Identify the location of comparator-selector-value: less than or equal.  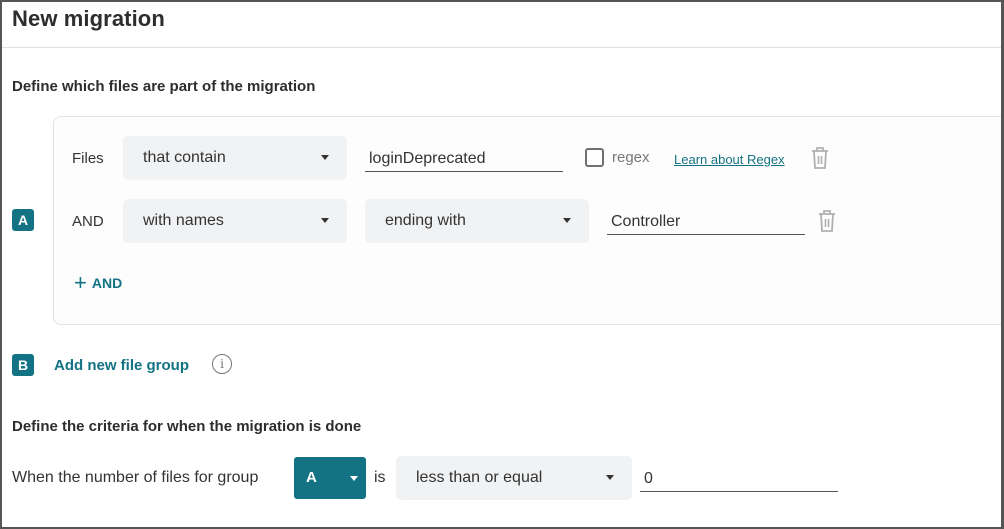
(479, 477).